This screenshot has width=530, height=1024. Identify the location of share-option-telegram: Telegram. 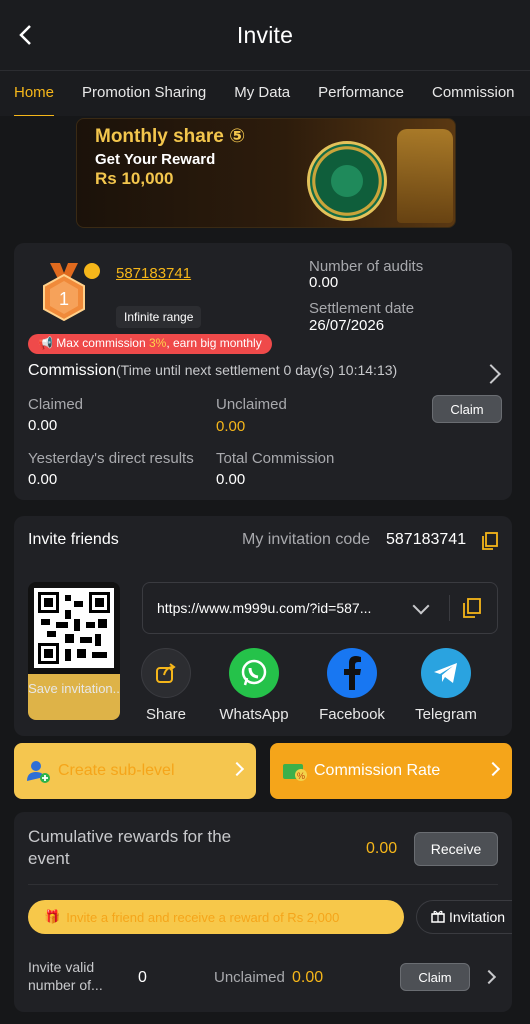
(446, 685).